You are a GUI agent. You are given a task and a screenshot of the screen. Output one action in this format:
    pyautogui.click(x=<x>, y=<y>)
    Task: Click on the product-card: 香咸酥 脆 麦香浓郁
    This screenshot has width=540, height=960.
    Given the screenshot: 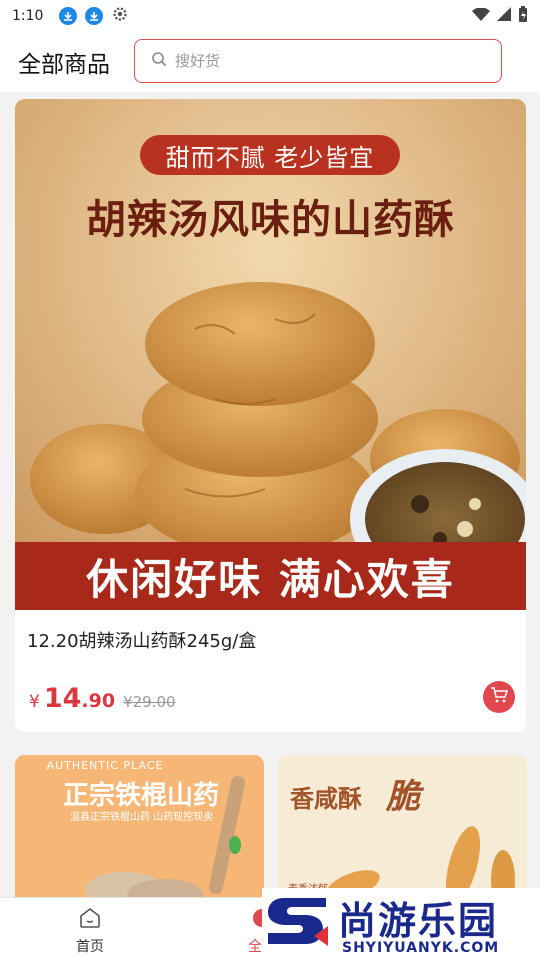 What is the action you would take?
    pyautogui.click(x=402, y=826)
    